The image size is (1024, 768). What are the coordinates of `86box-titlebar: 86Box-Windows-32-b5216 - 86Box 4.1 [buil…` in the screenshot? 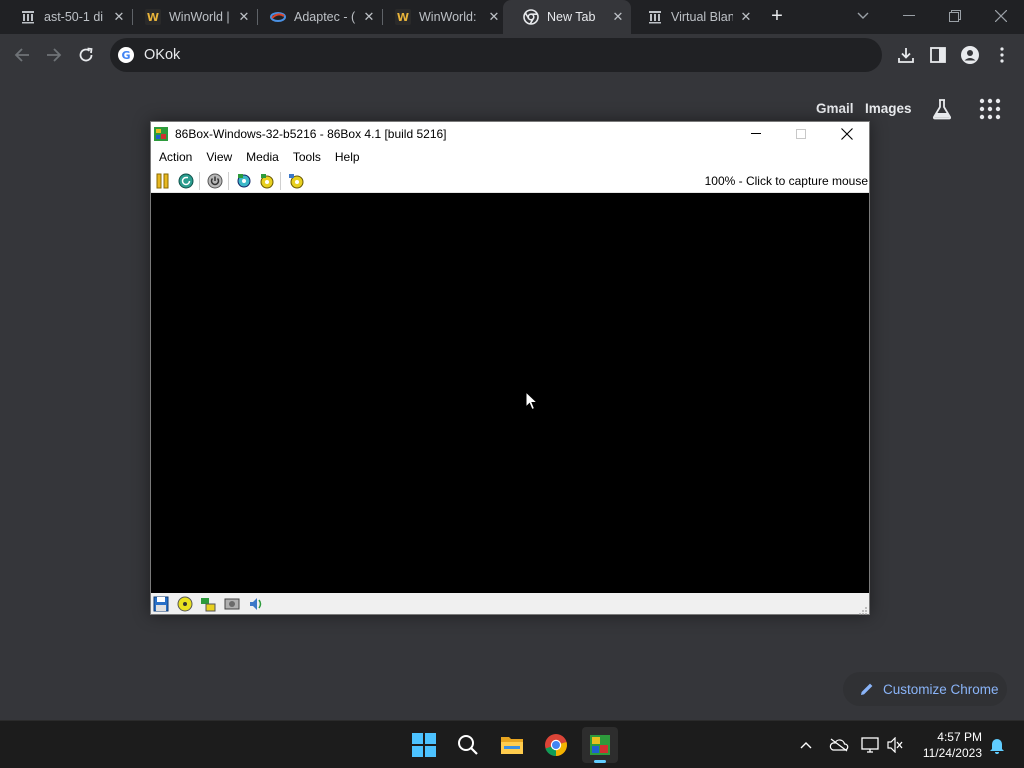 It's located at (510, 134).